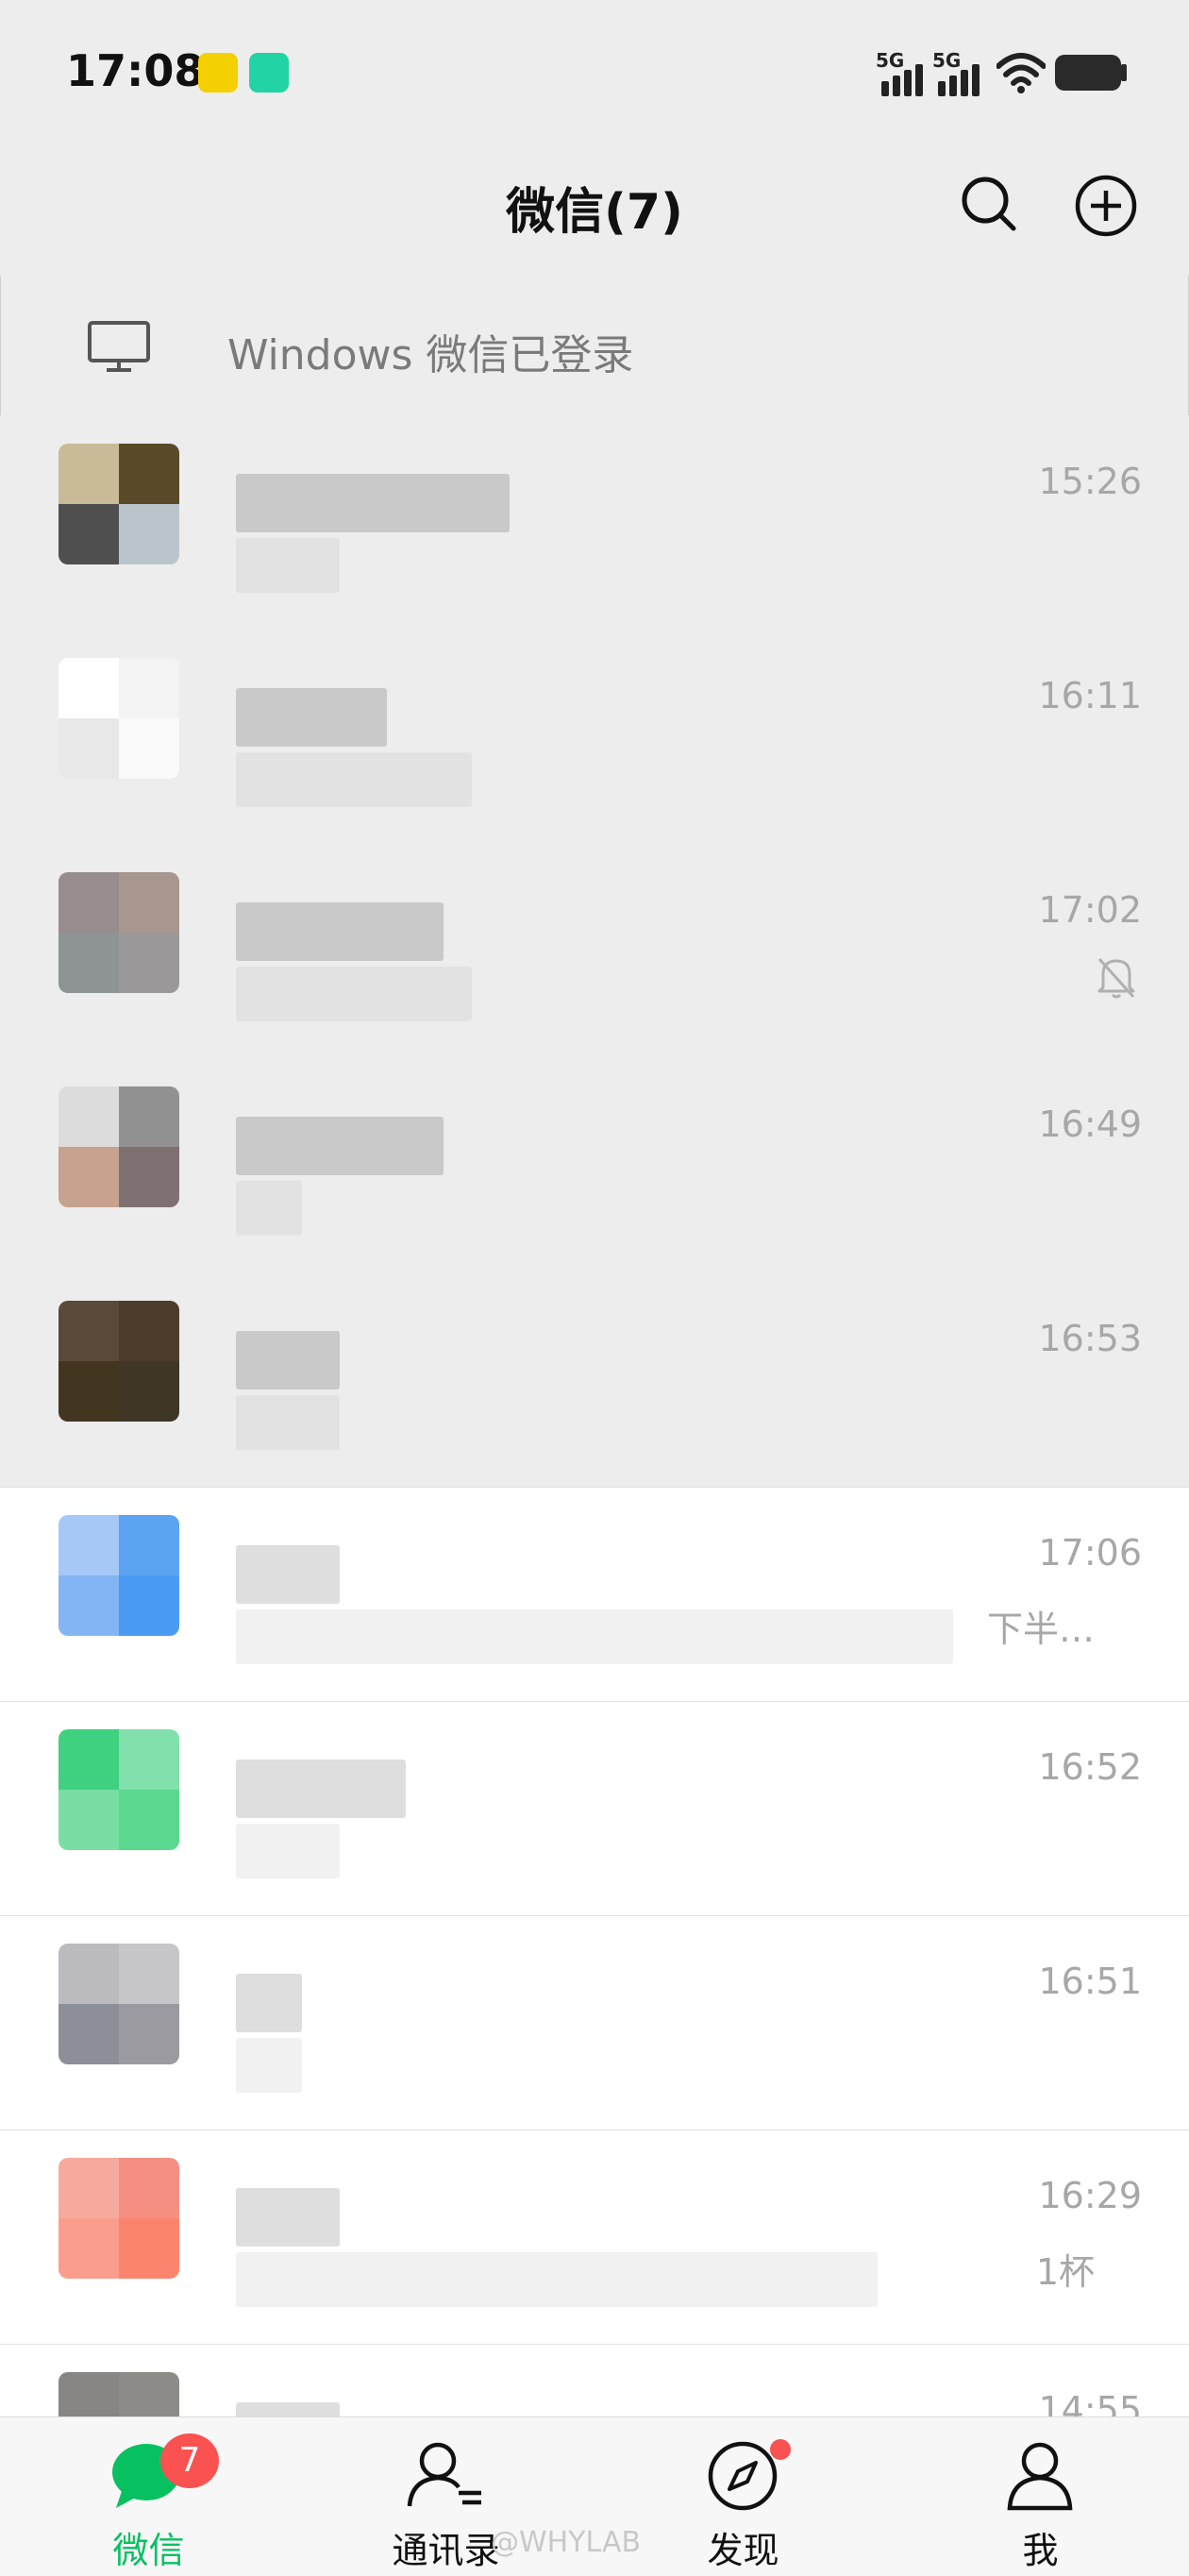 Image resolution: width=1189 pixels, height=2576 pixels. Describe the element at coordinates (431, 355) in the screenshot. I see `login-banner-text: Windows 微信已登录` at that location.